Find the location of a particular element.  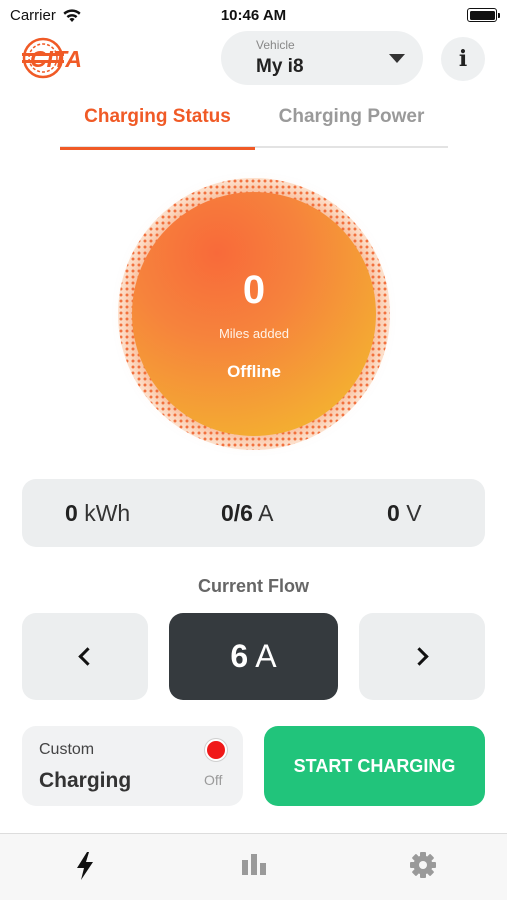

bolt-icon is located at coordinates (84, 866).